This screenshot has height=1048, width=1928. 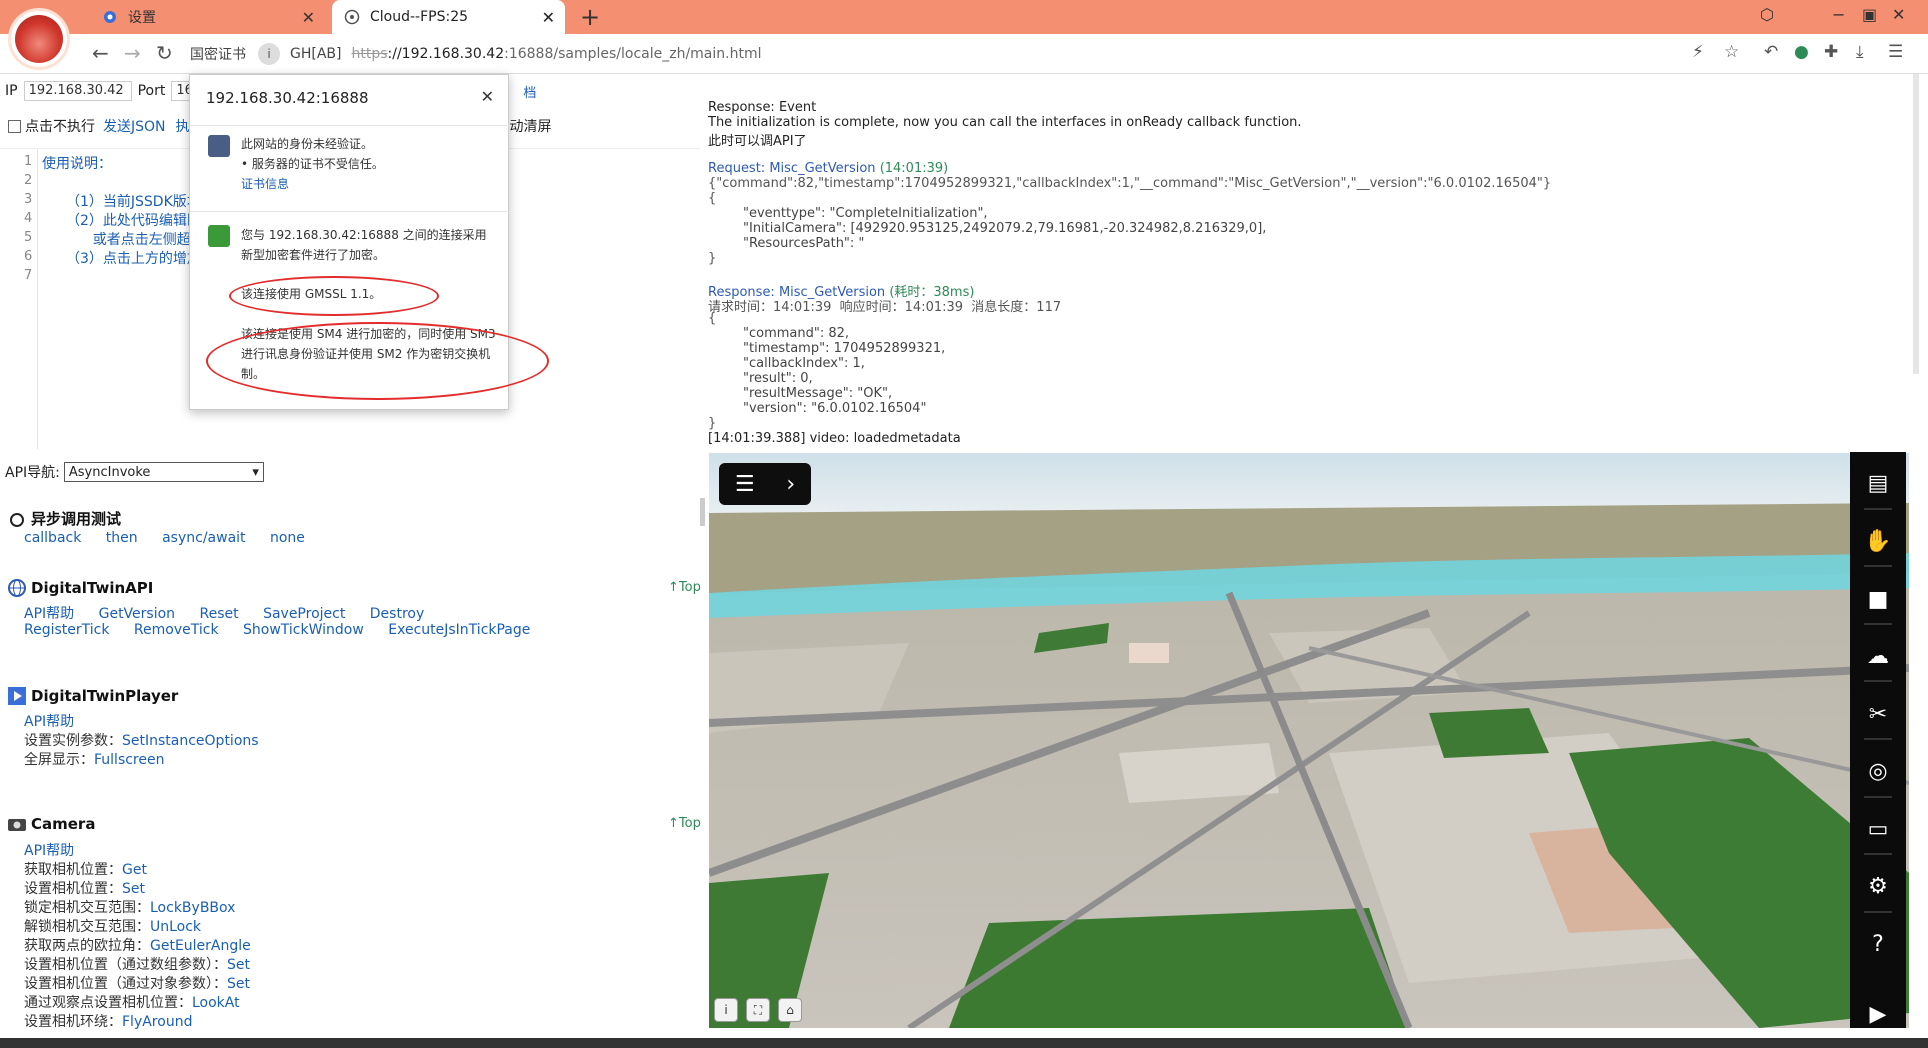 I want to click on reload-icon: ↻, so click(x=164, y=53).